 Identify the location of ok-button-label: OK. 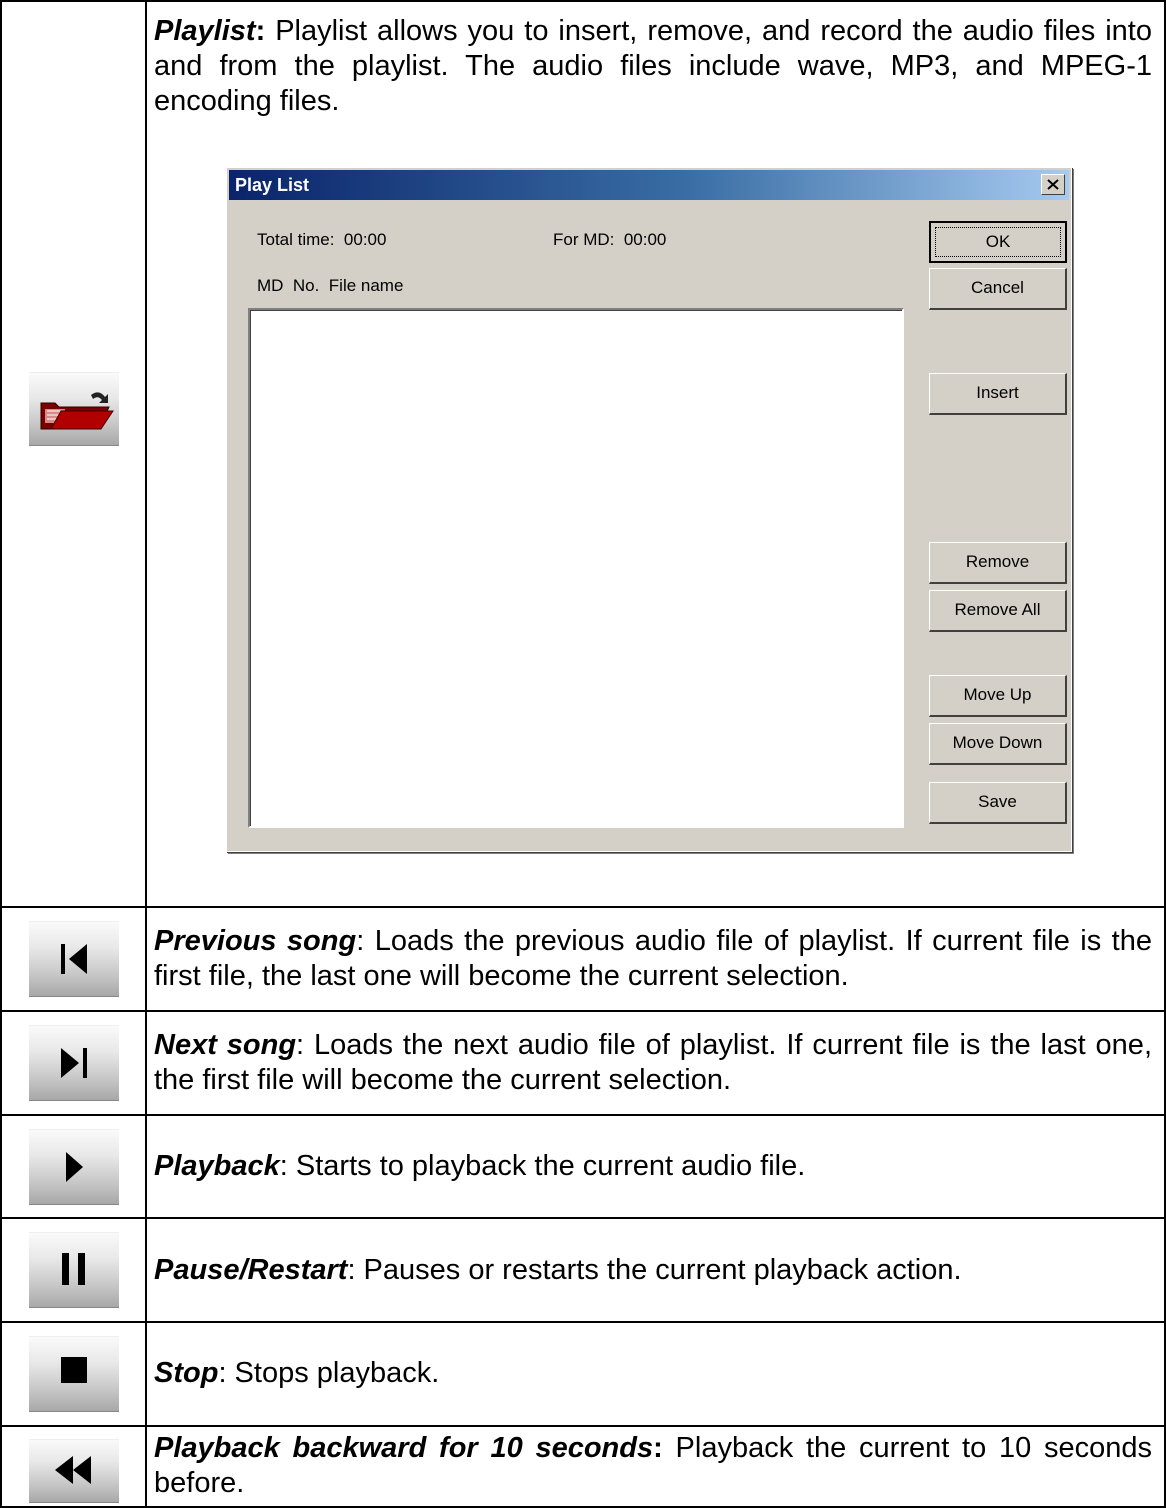
(998, 242).